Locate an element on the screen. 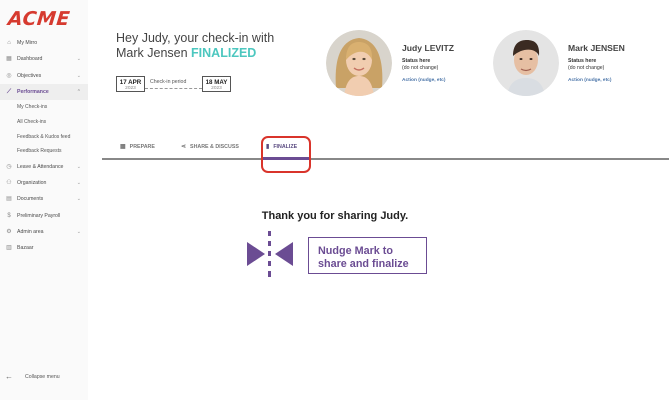  arrow-left-icon: ← is located at coordinates (9, 376).